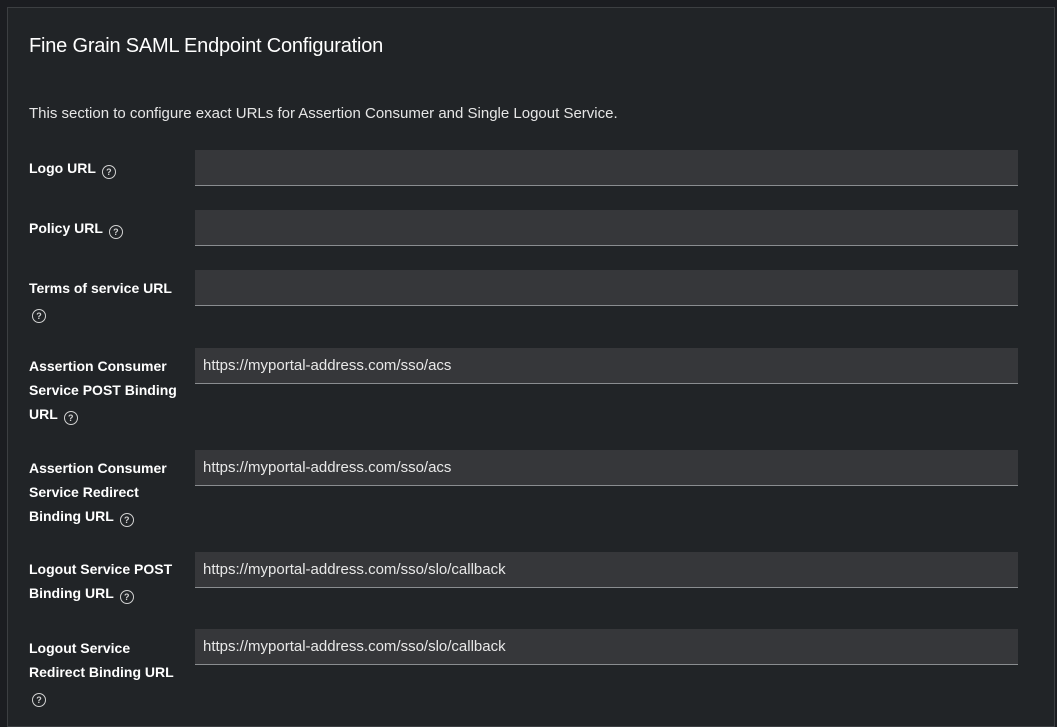 The height and width of the screenshot is (727, 1057). I want to click on terms-of-service-url-input, so click(606, 288).